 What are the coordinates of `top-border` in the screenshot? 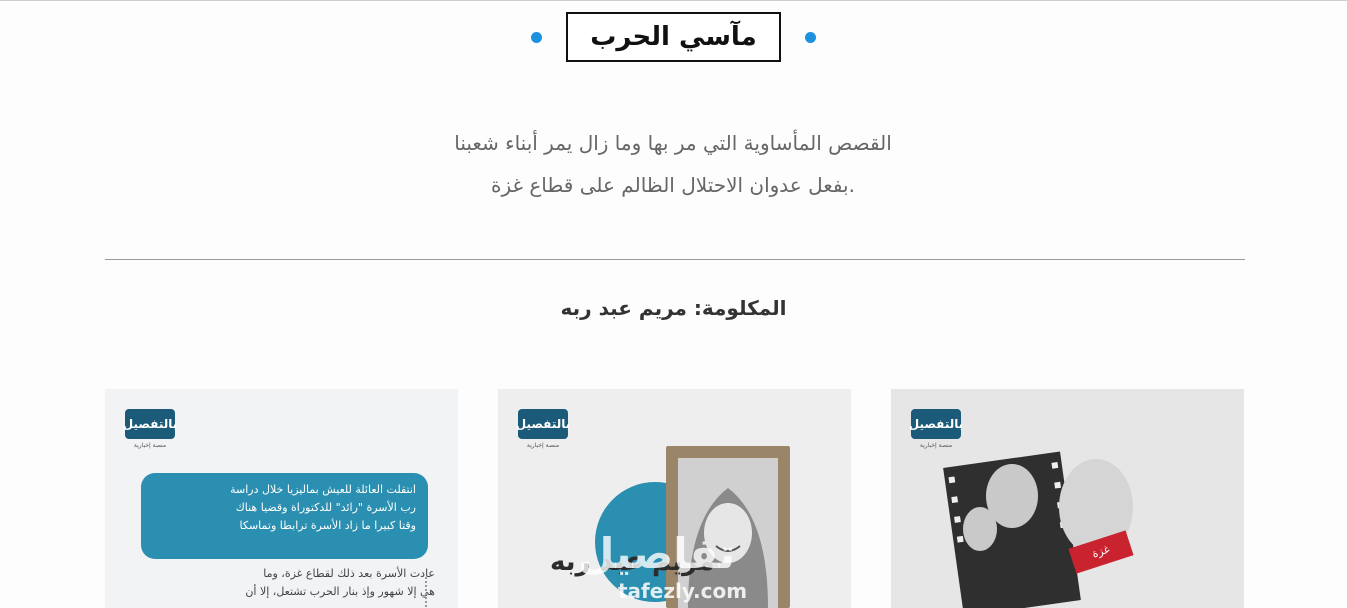 It's located at (673, 0).